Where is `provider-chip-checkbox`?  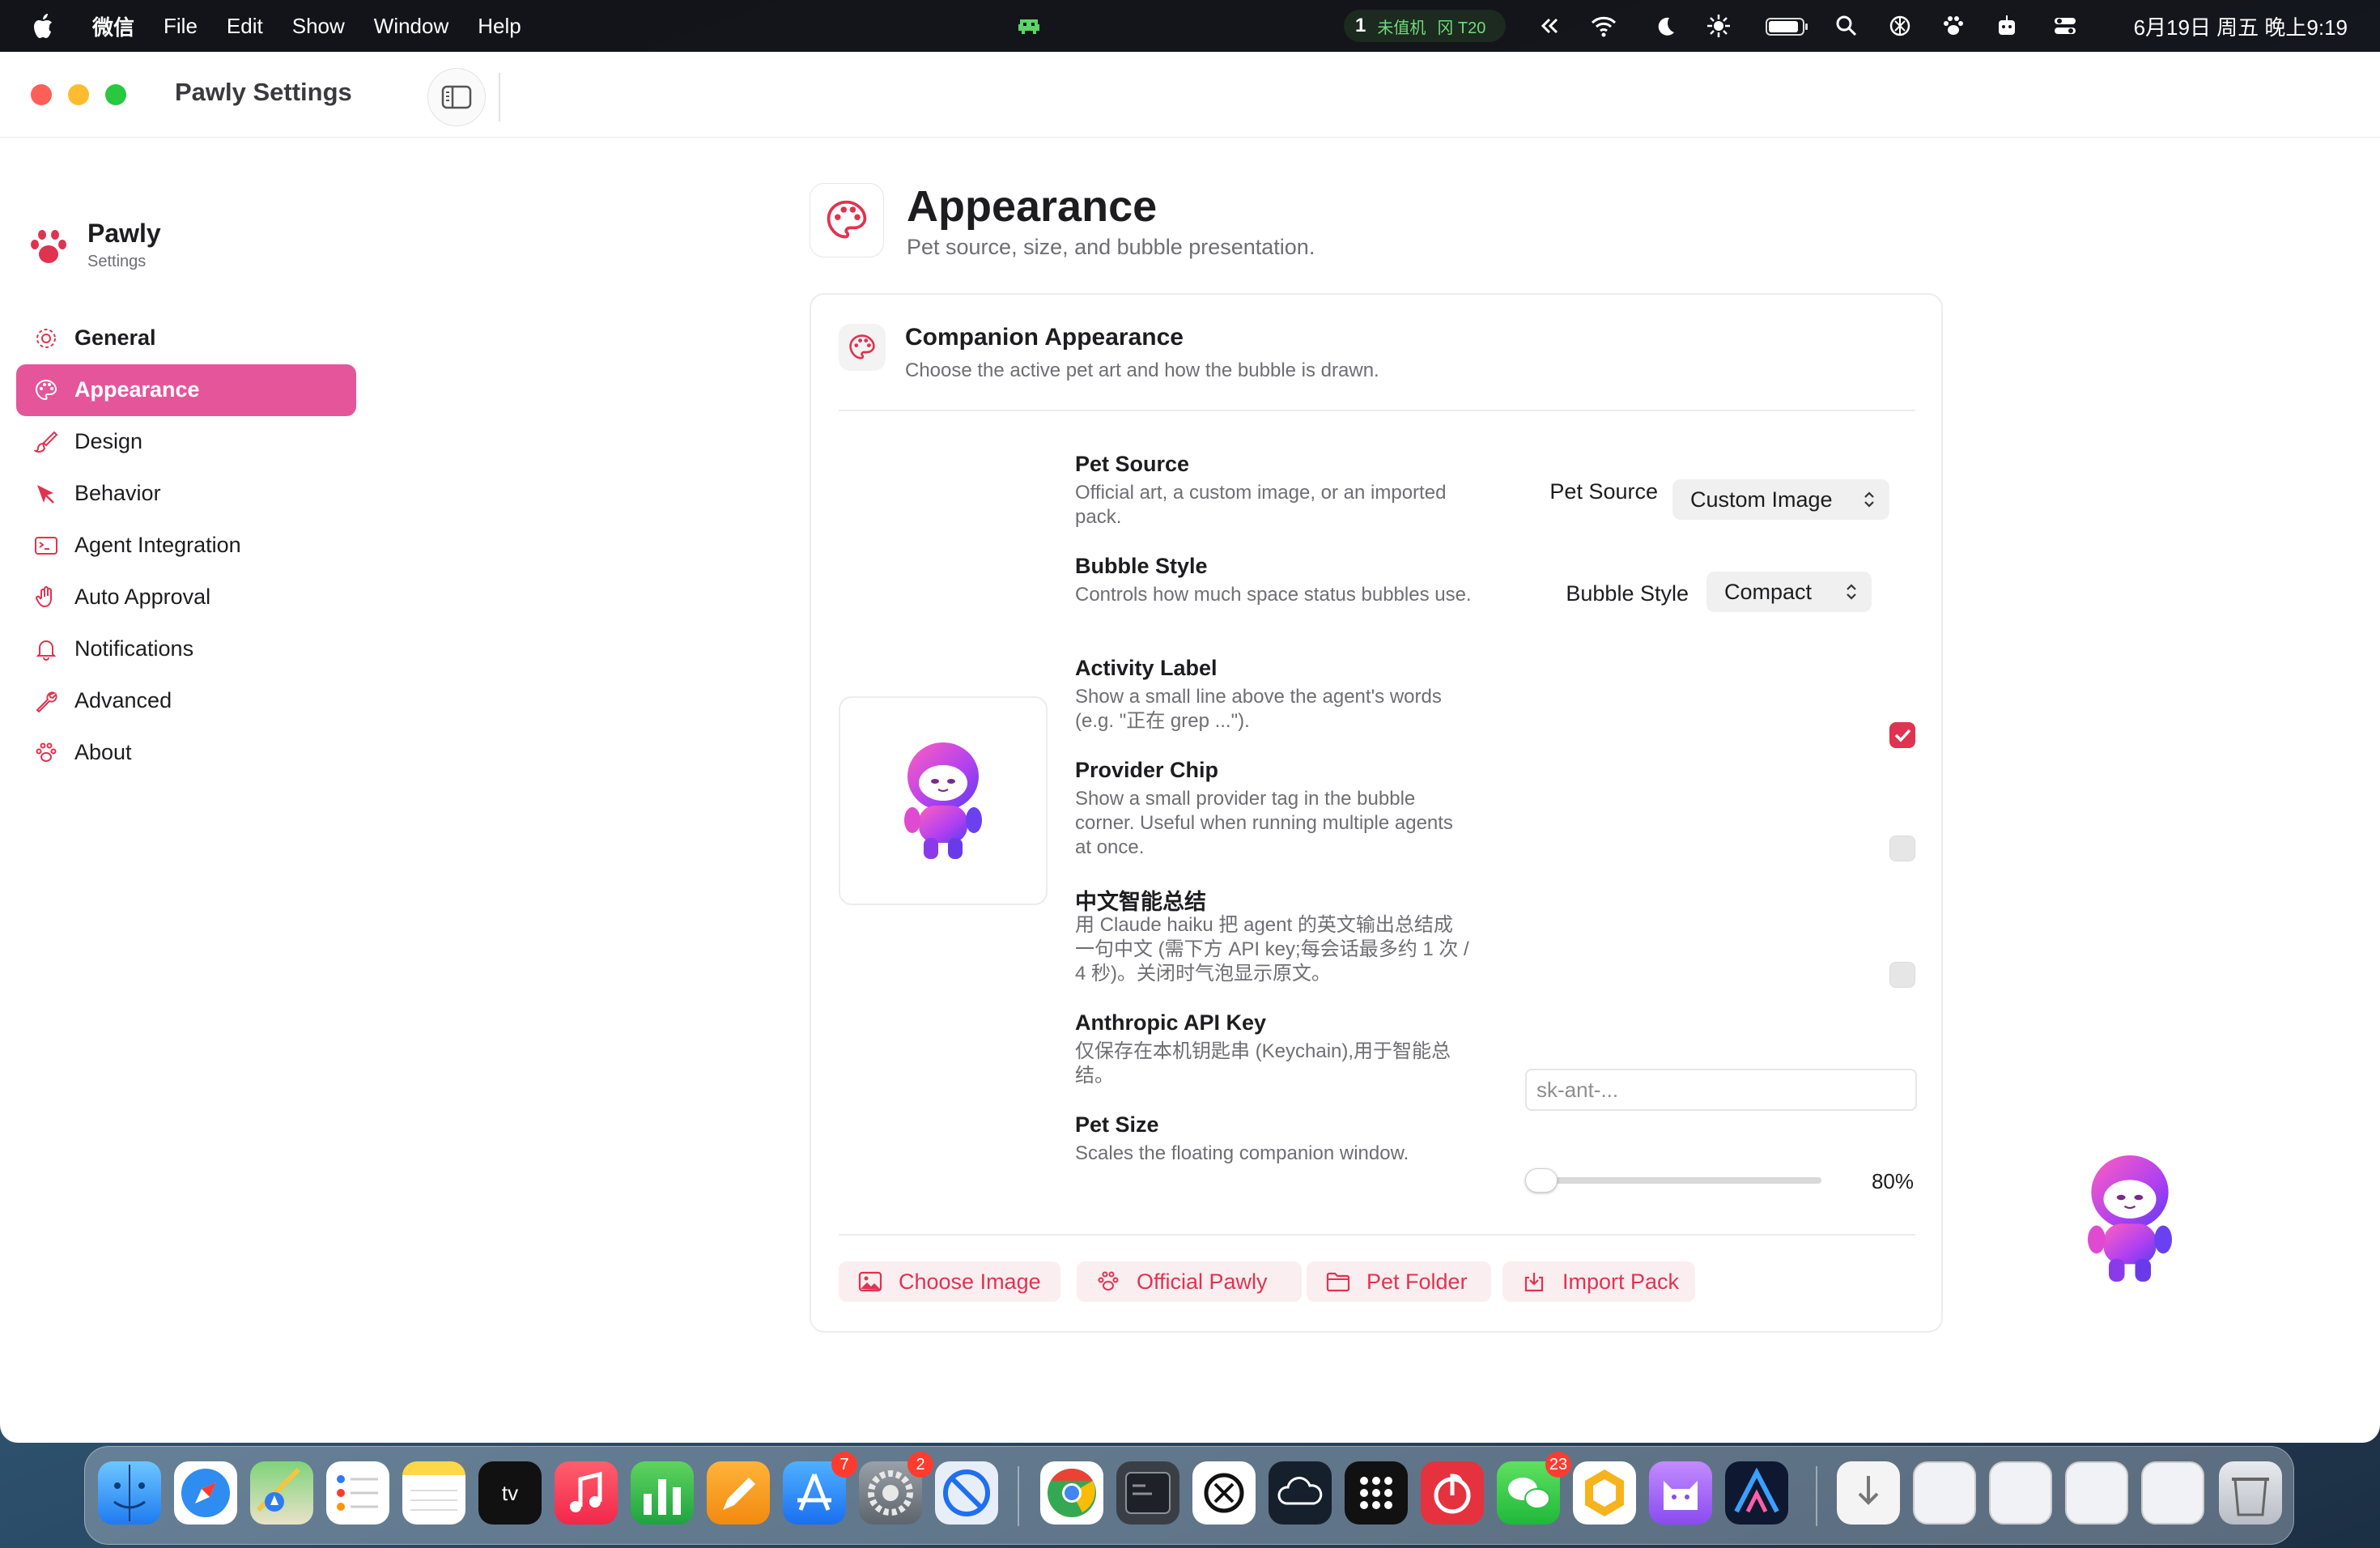 provider-chip-checkbox is located at coordinates (1902, 848).